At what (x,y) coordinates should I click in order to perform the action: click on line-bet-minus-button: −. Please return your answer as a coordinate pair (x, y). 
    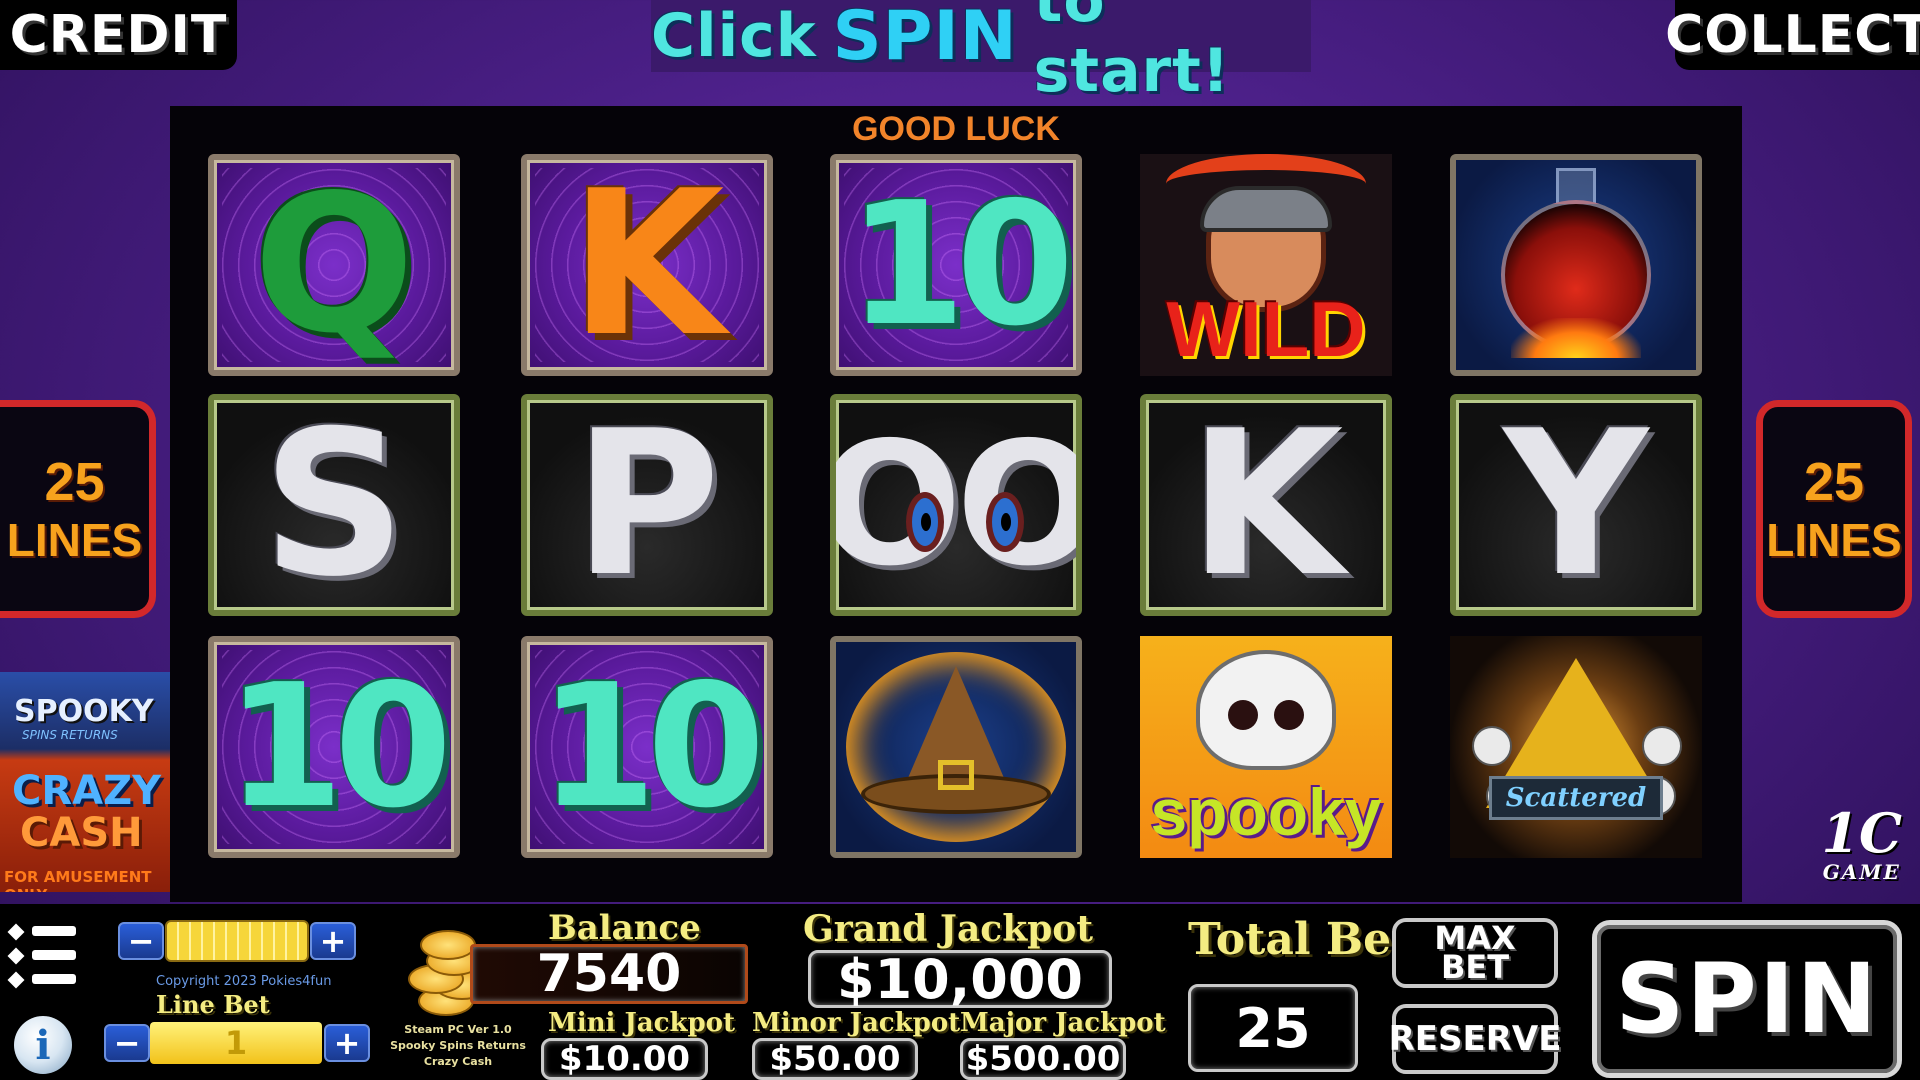
    Looking at the image, I should click on (127, 1043).